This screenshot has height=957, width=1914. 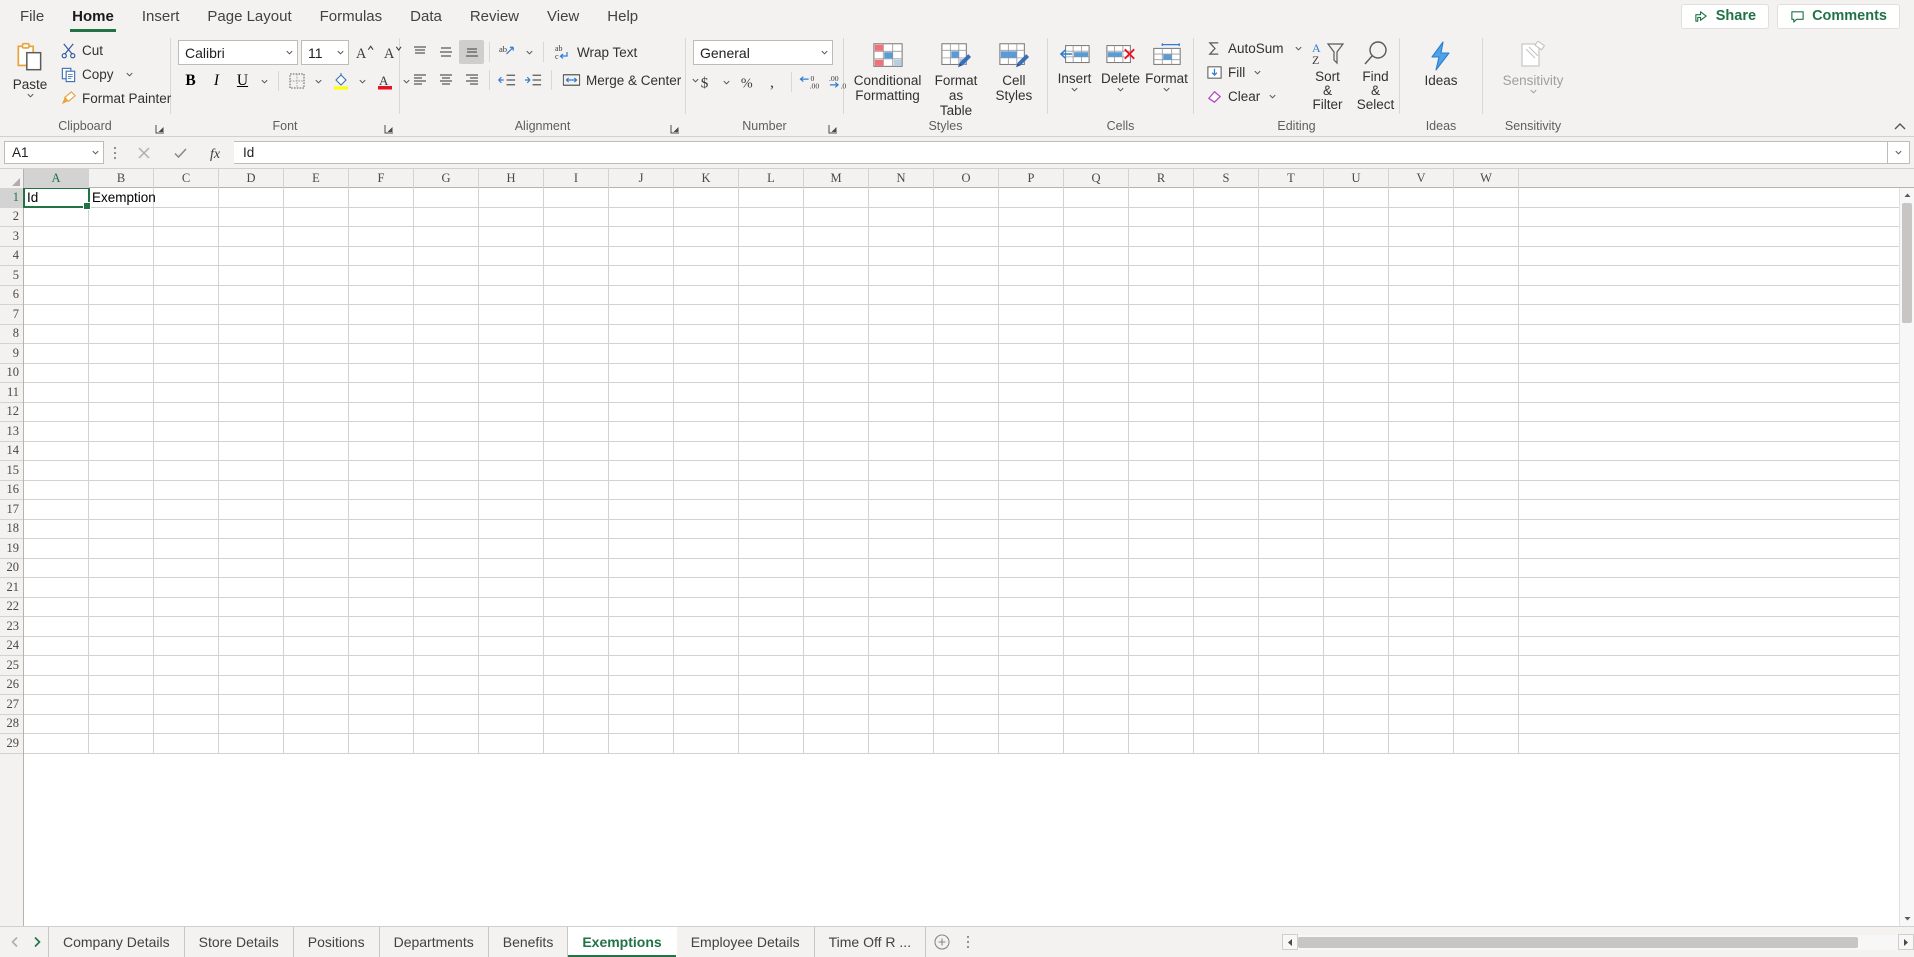 What do you see at coordinates (595, 52) in the screenshot?
I see `wrap-text-button: ab c Wrap Text` at bounding box center [595, 52].